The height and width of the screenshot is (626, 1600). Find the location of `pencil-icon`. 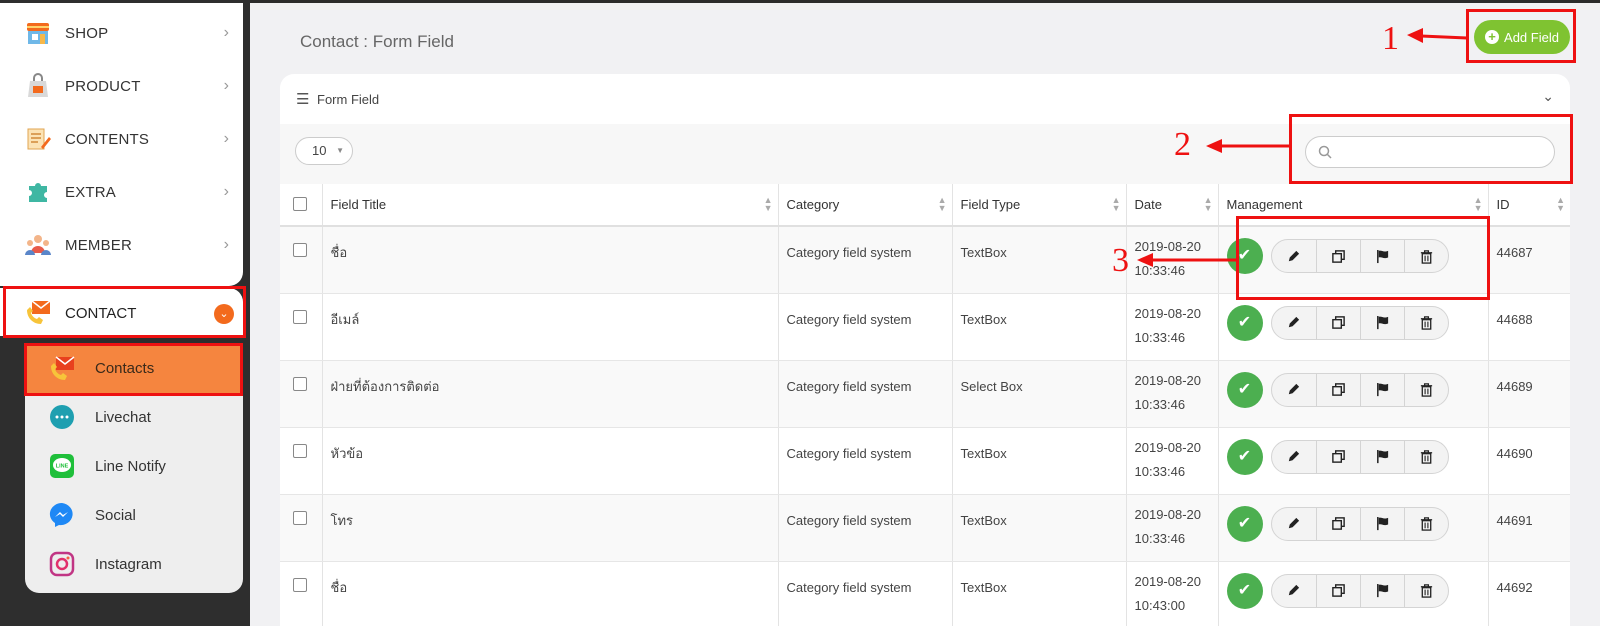

pencil-icon is located at coordinates (1294, 389).